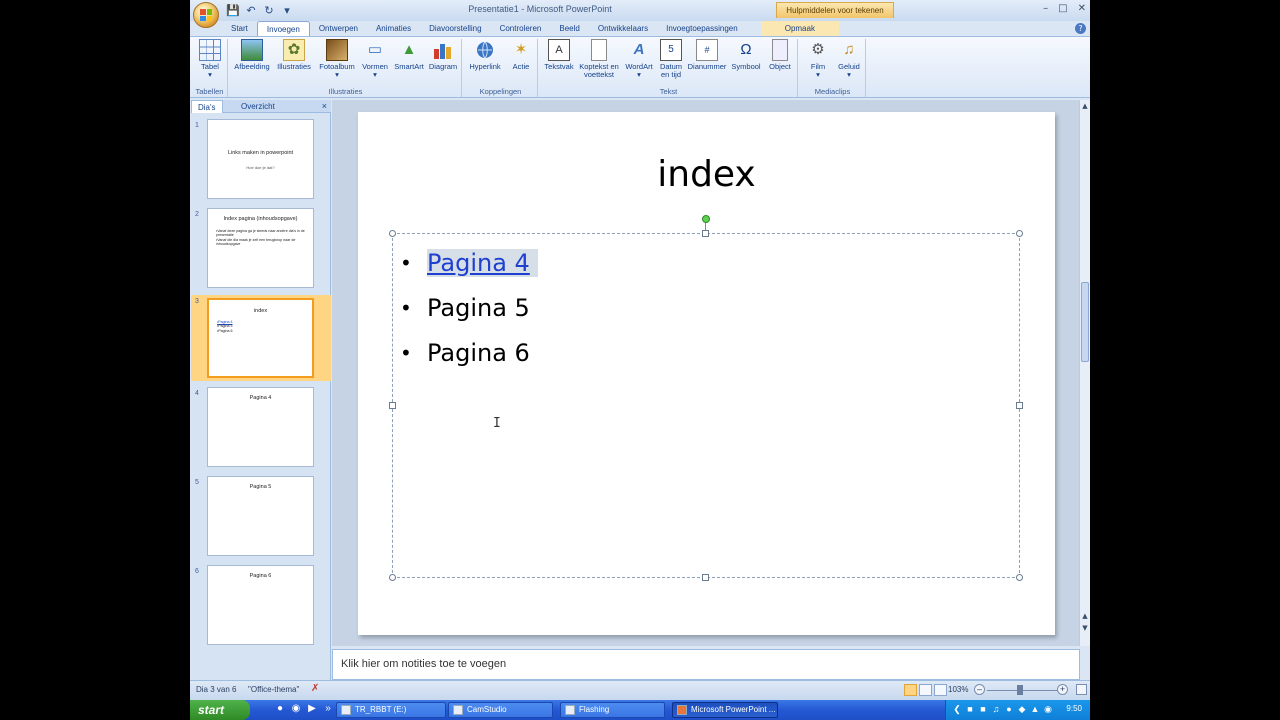  Describe the element at coordinates (979, 689) in the screenshot. I see `zoom-out-icon: –` at that location.